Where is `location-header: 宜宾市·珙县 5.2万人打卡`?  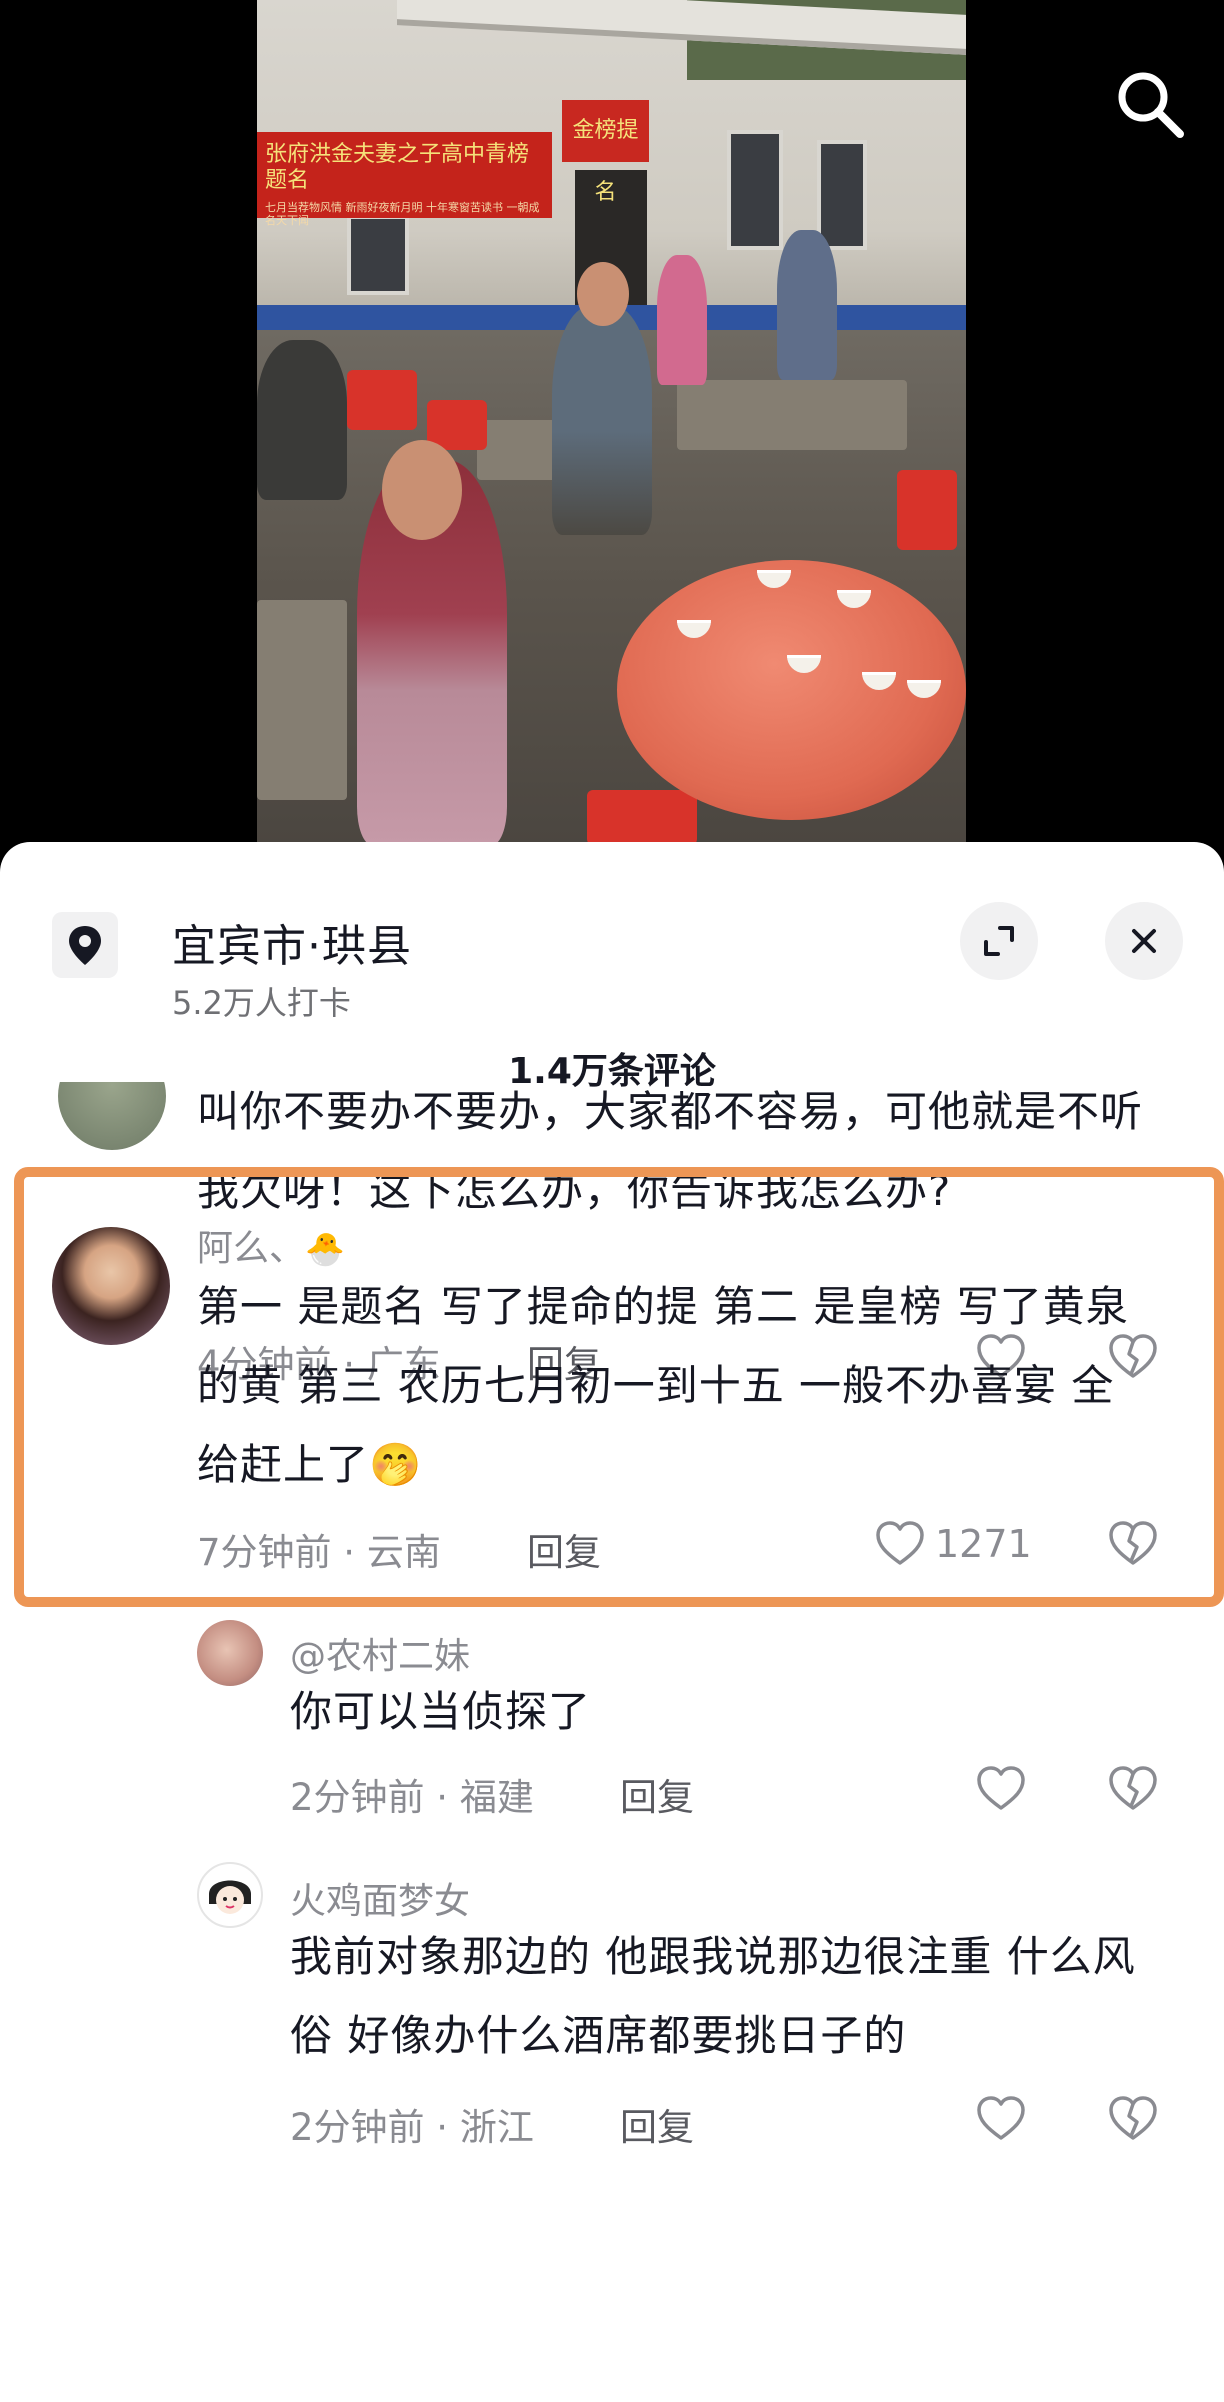 location-header: 宜宾市·珙县 5.2万人打卡 is located at coordinates (612, 955).